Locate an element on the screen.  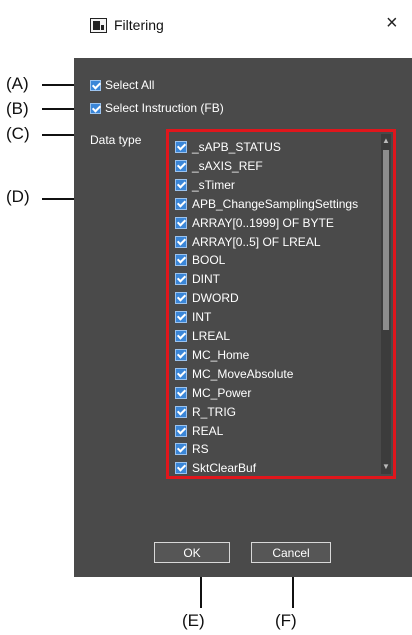
data-type-item: BOOL is located at coordinates (200, 260).